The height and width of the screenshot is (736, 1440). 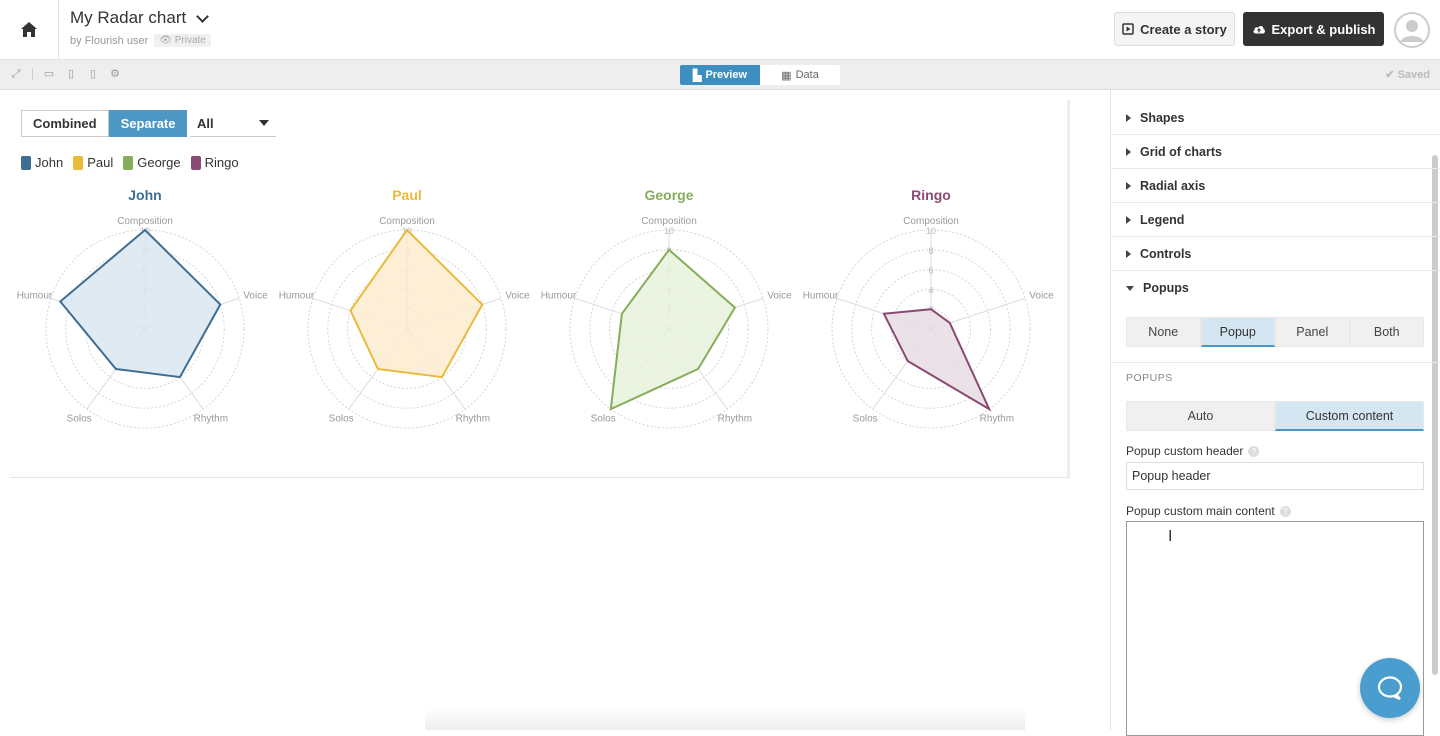 I want to click on chat-icon, so click(x=1390, y=688).